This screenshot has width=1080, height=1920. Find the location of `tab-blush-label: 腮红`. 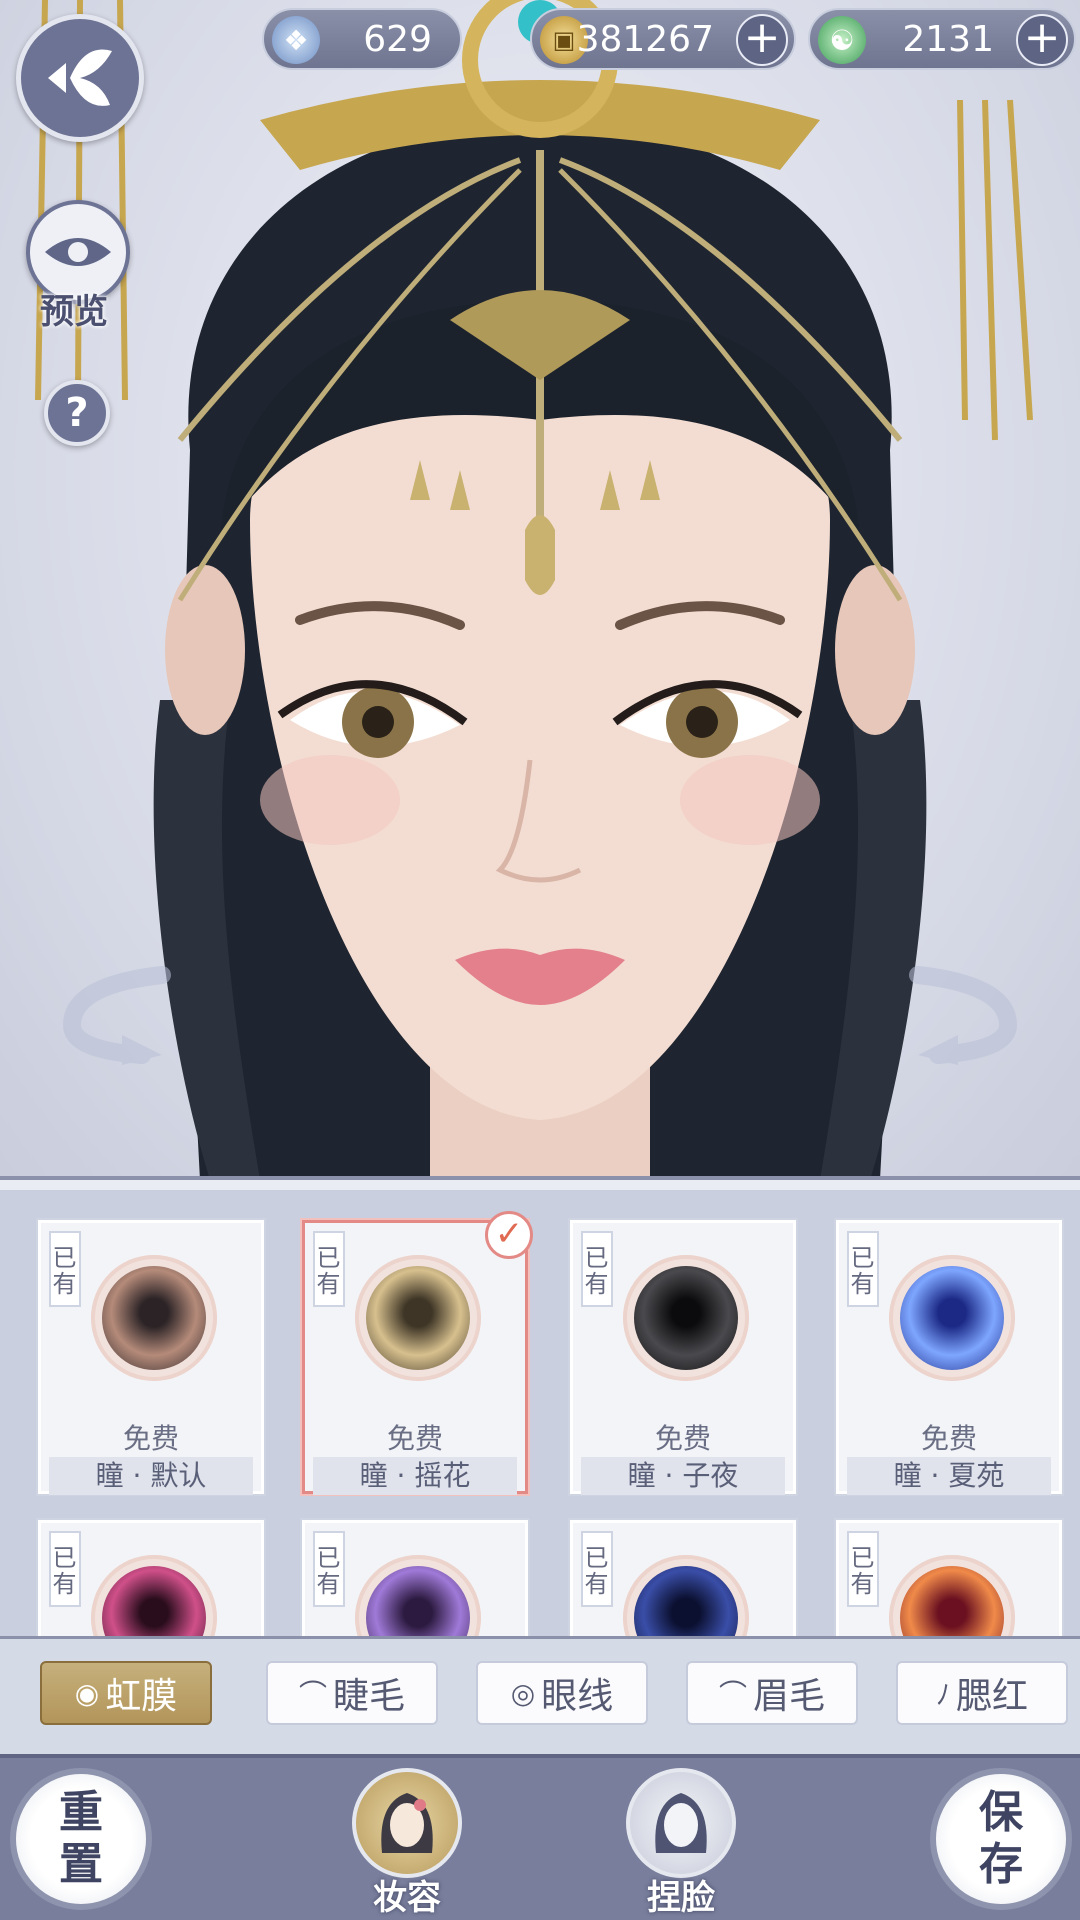

tab-blush-label: 腮红 is located at coordinates (992, 1696).